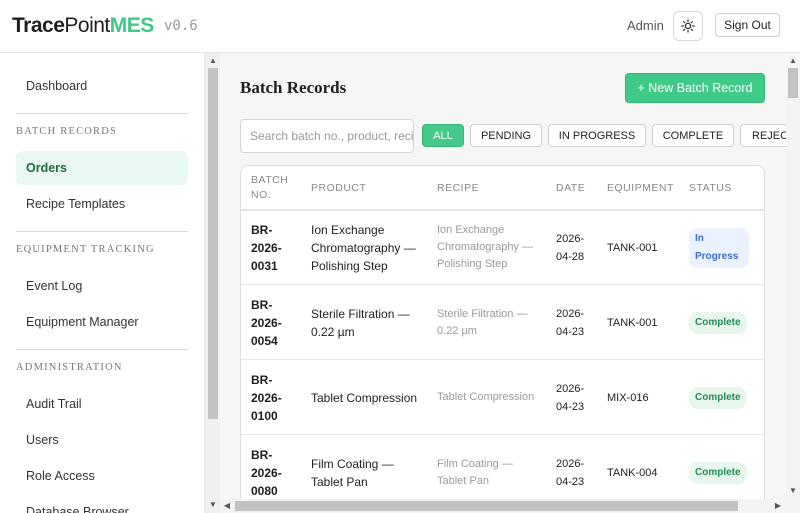  Describe the element at coordinates (719, 247) in the screenshot. I see `status-badge: In Progress` at that location.